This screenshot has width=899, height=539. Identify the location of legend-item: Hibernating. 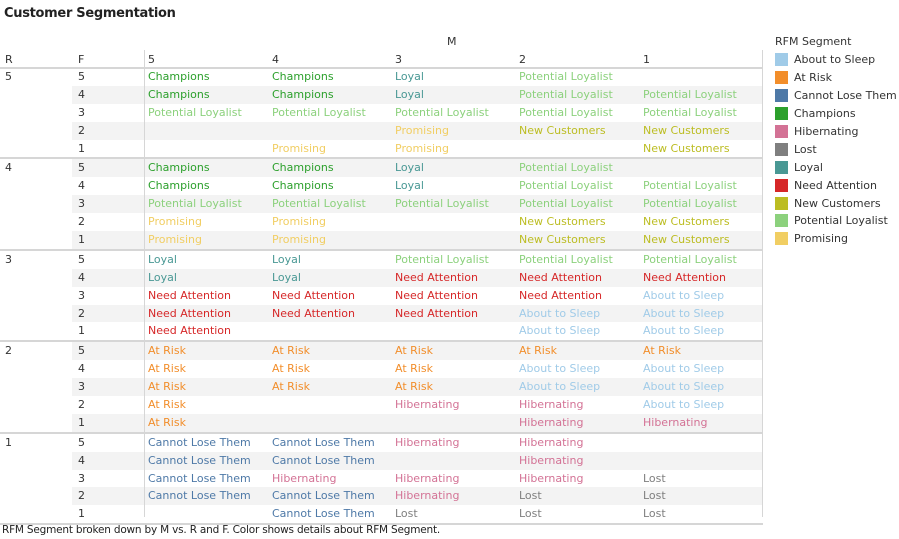
(836, 132).